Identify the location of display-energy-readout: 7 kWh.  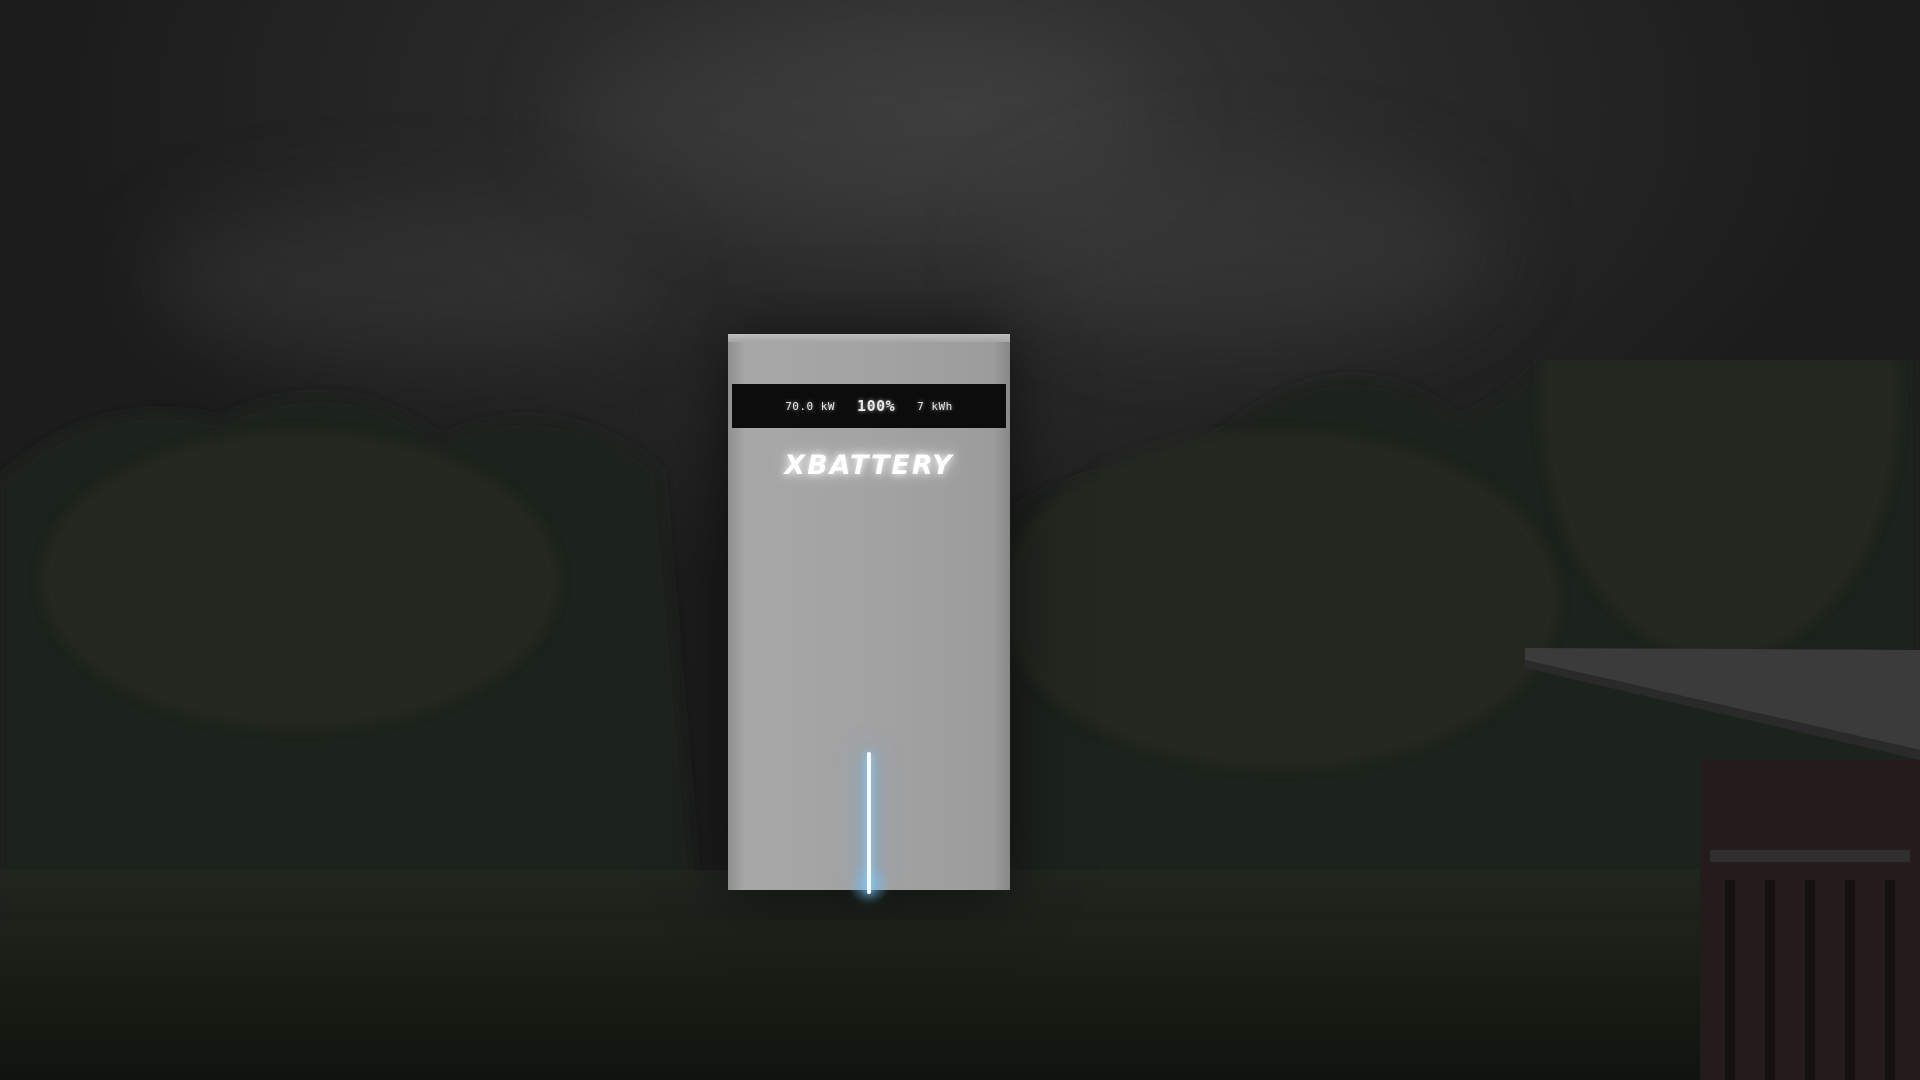
(935, 406).